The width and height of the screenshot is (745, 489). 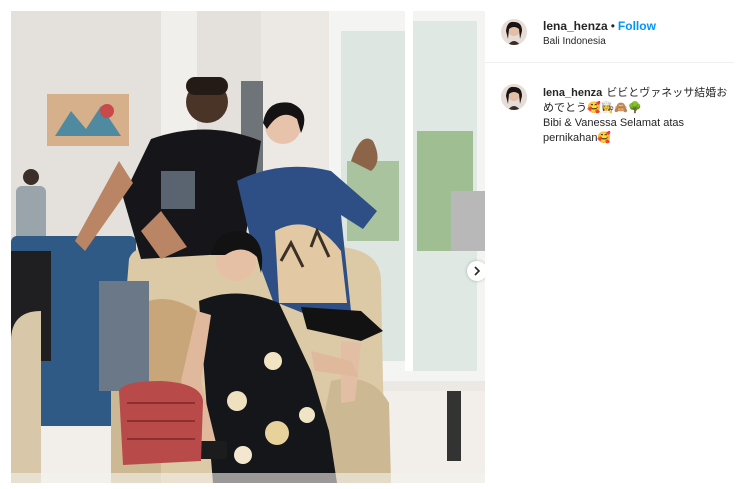 I want to click on header-divider, so click(x=609, y=62).